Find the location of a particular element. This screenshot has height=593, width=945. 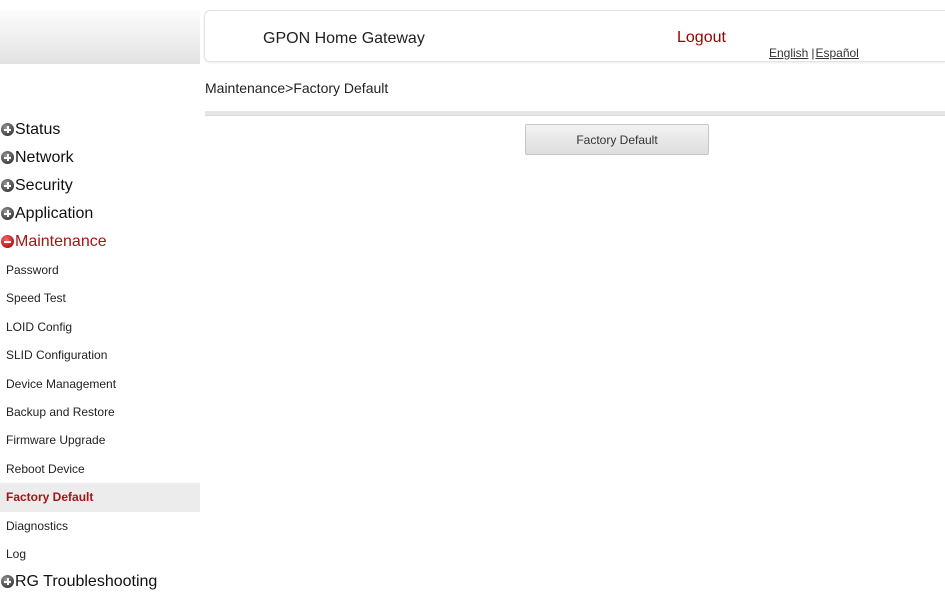

sidebar-menu-maintenance: Maintenance is located at coordinates (100, 242).